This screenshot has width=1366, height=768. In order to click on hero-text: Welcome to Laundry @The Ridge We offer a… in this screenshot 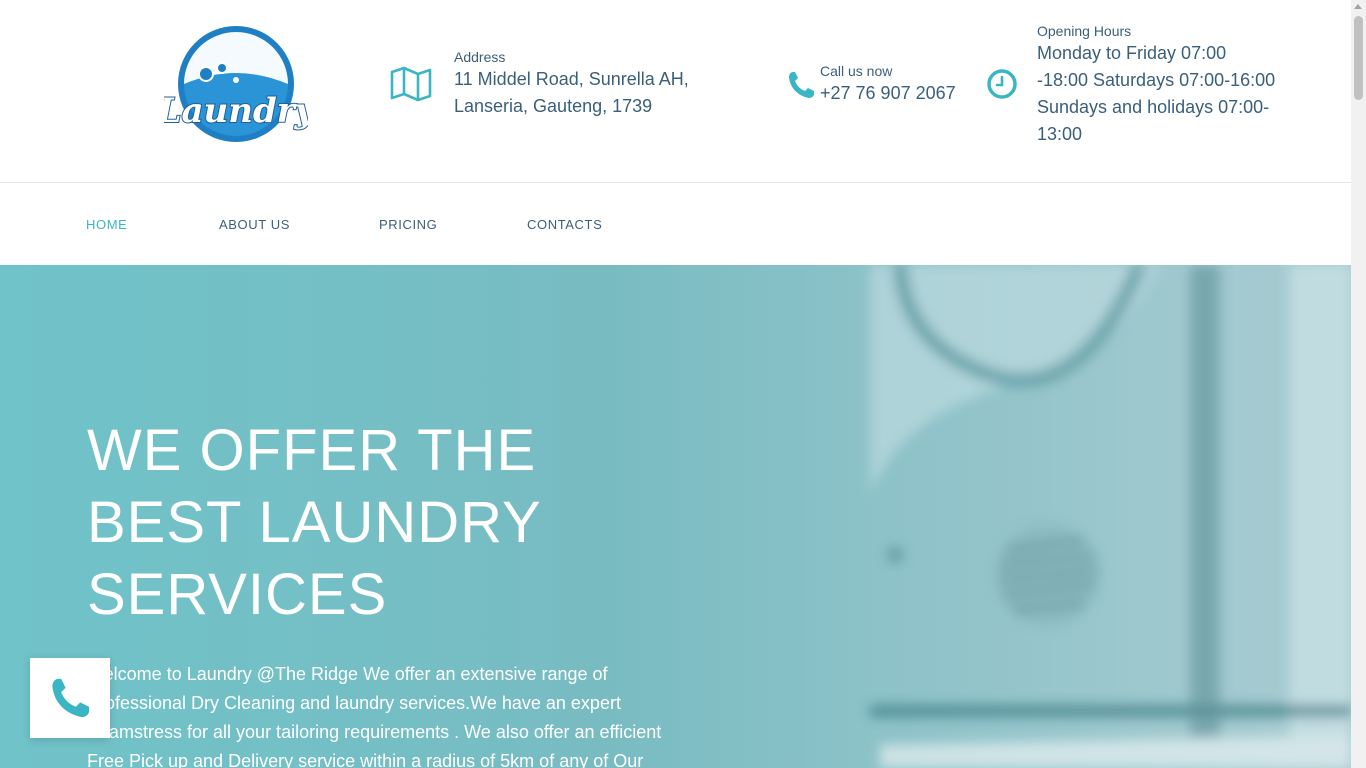, I will do `click(374, 716)`.